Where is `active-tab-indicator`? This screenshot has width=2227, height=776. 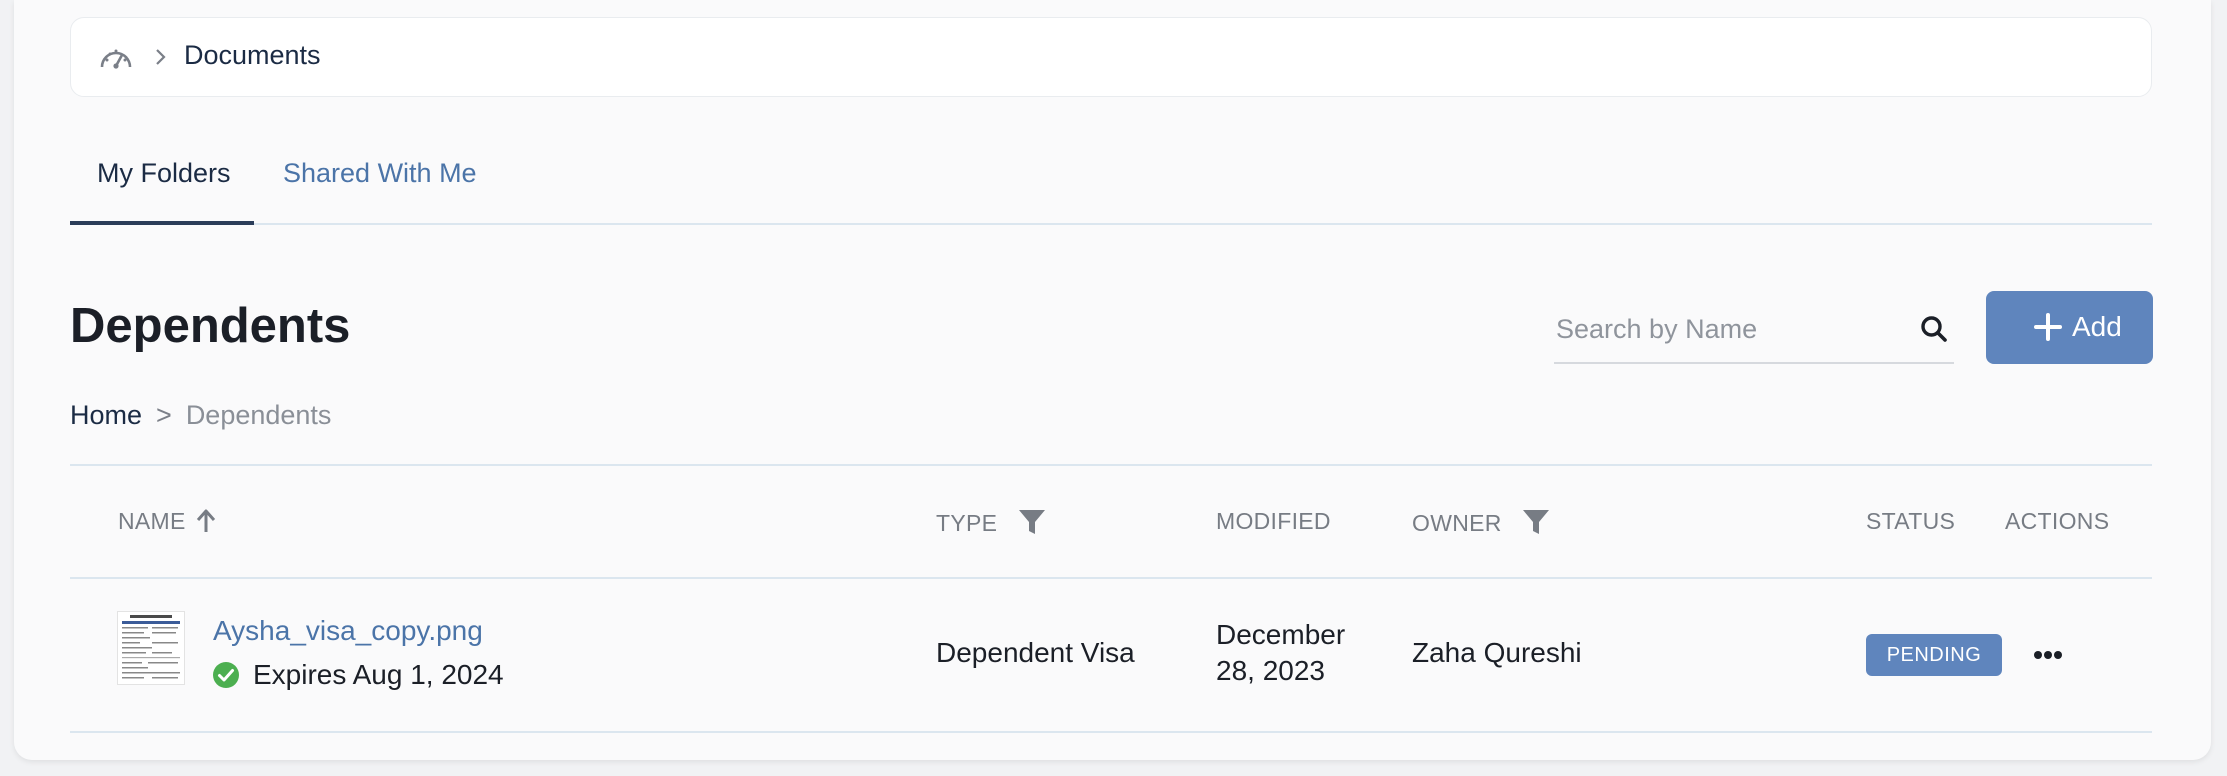
active-tab-indicator is located at coordinates (162, 223).